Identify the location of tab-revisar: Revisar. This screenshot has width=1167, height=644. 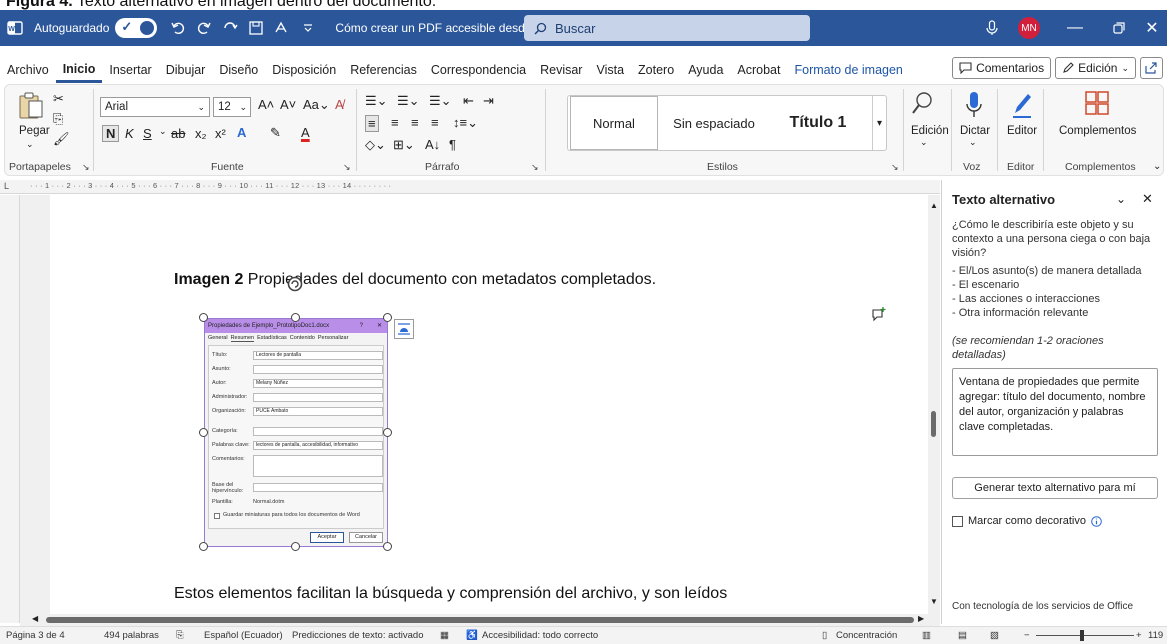
(561, 70).